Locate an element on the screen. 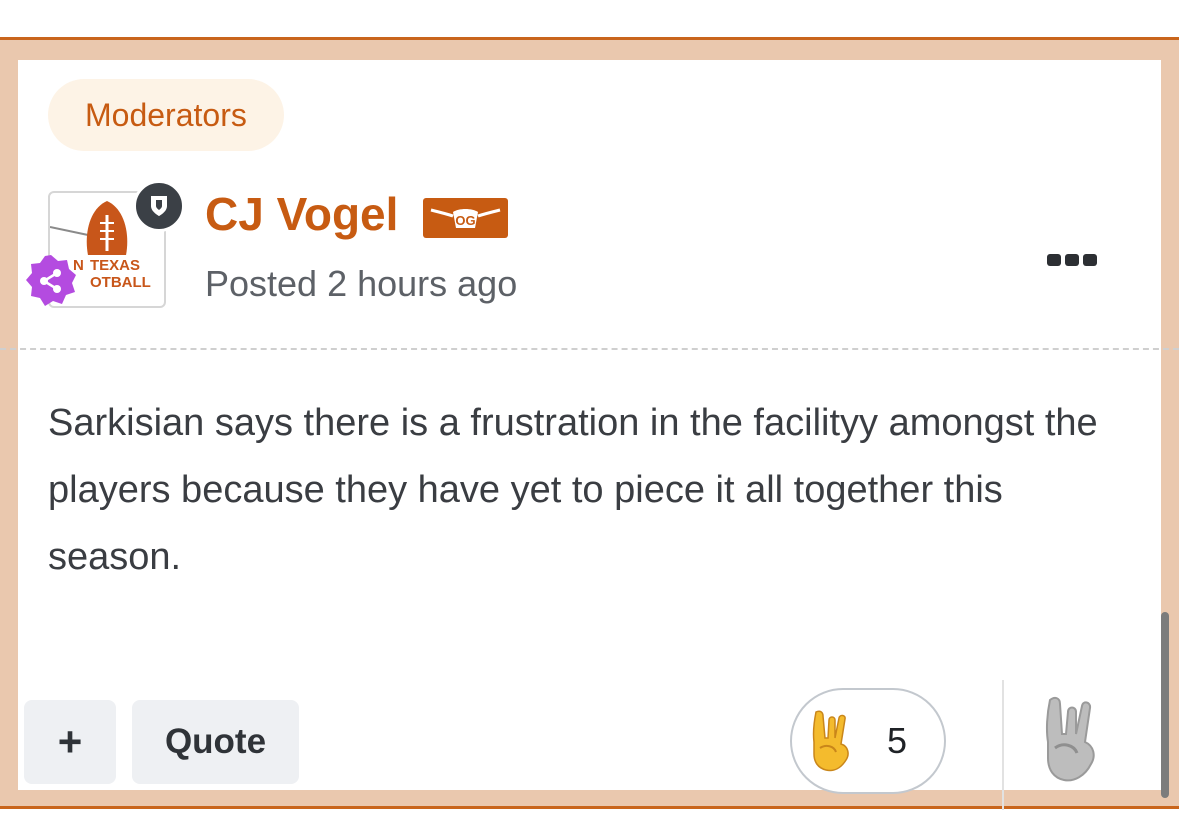 The height and width of the screenshot is (822, 1179). add-button: + is located at coordinates (70, 742).